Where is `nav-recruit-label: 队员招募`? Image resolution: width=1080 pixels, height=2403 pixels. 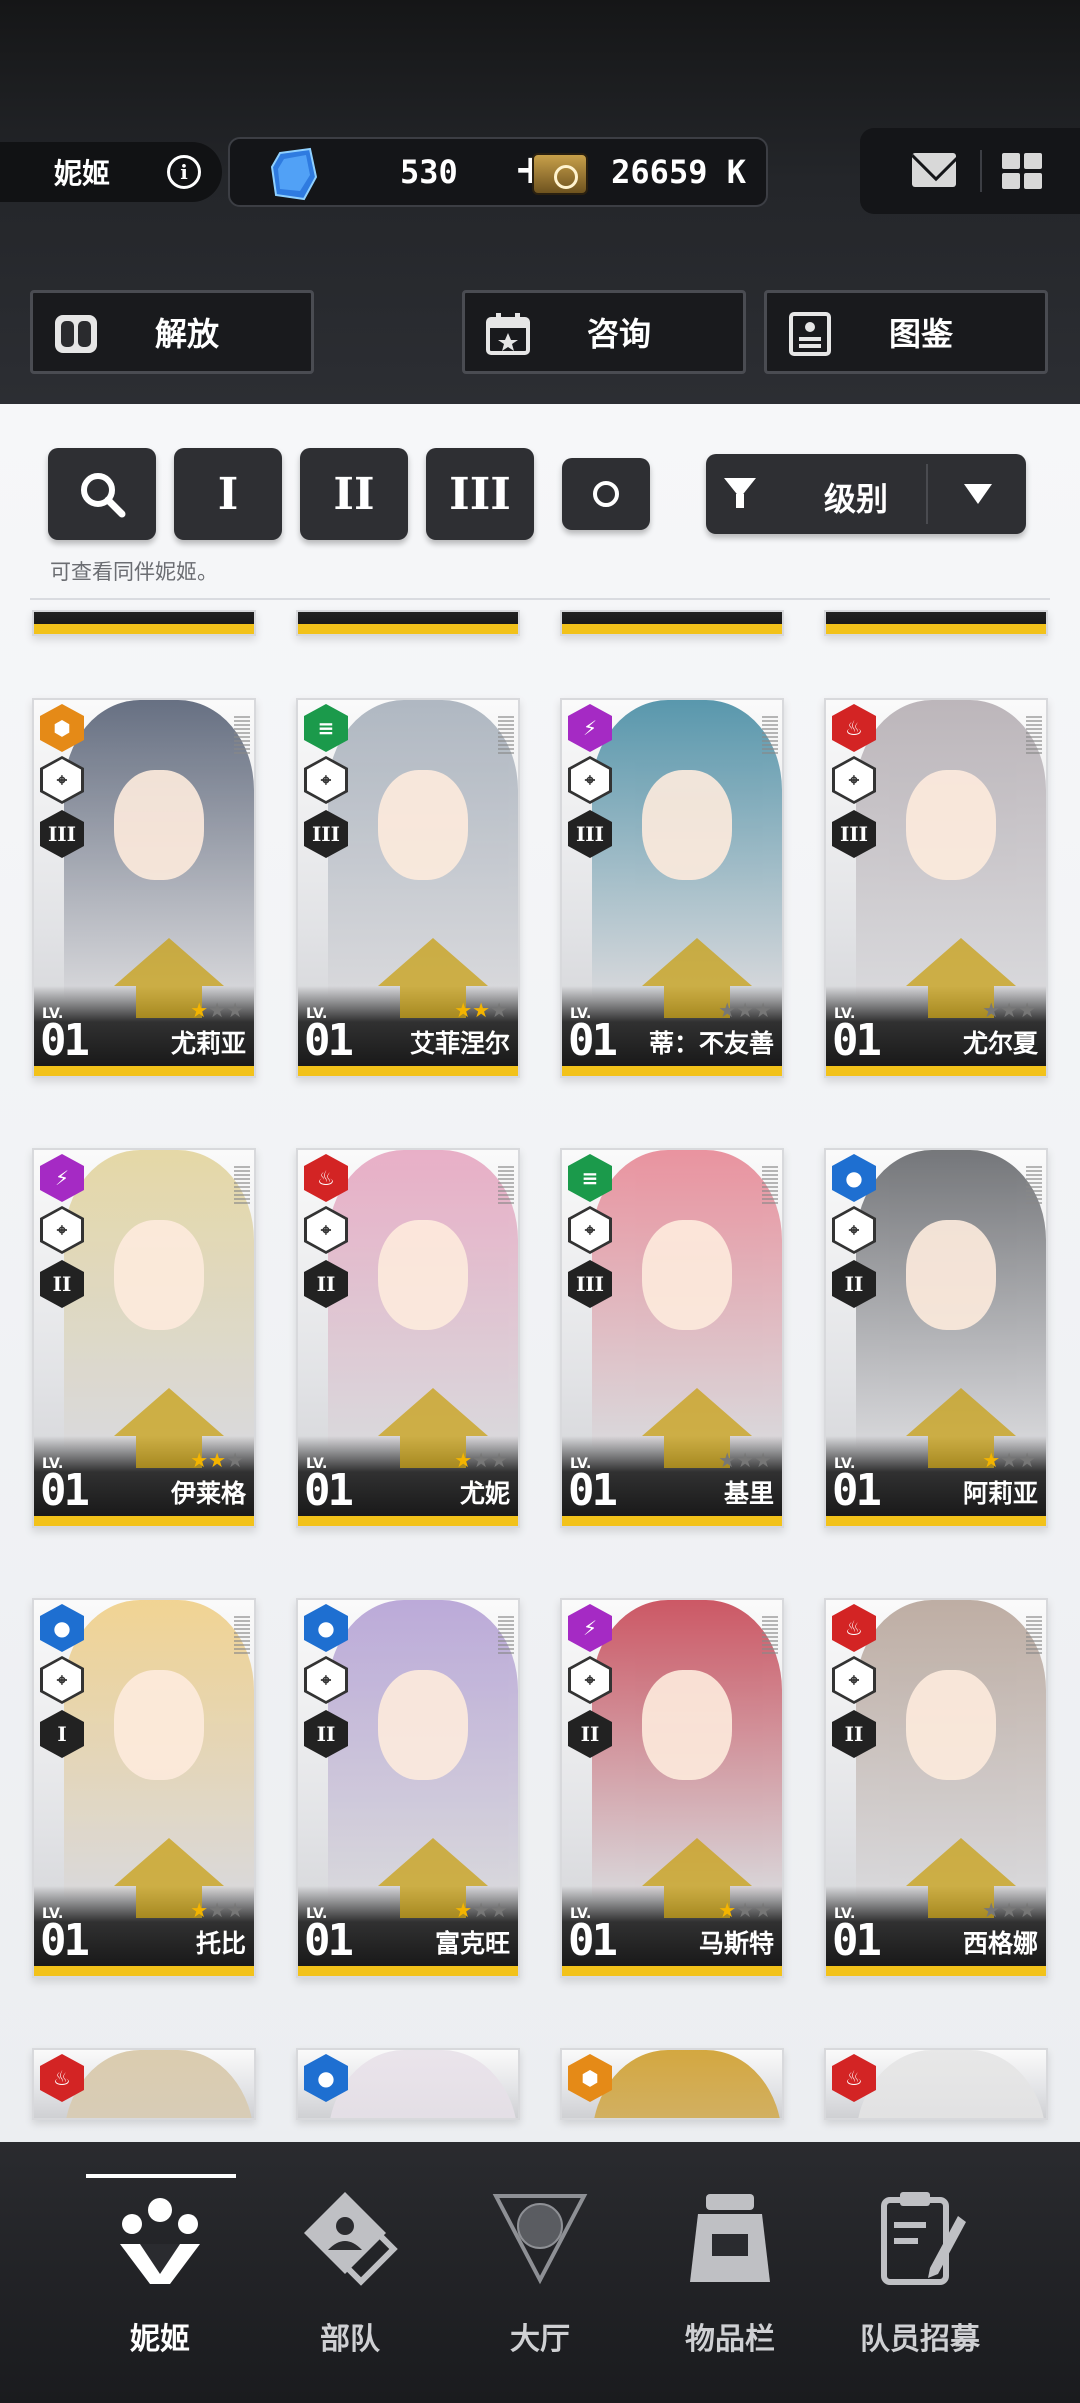
nav-recruit-label: 队员招募 is located at coordinates (920, 2339).